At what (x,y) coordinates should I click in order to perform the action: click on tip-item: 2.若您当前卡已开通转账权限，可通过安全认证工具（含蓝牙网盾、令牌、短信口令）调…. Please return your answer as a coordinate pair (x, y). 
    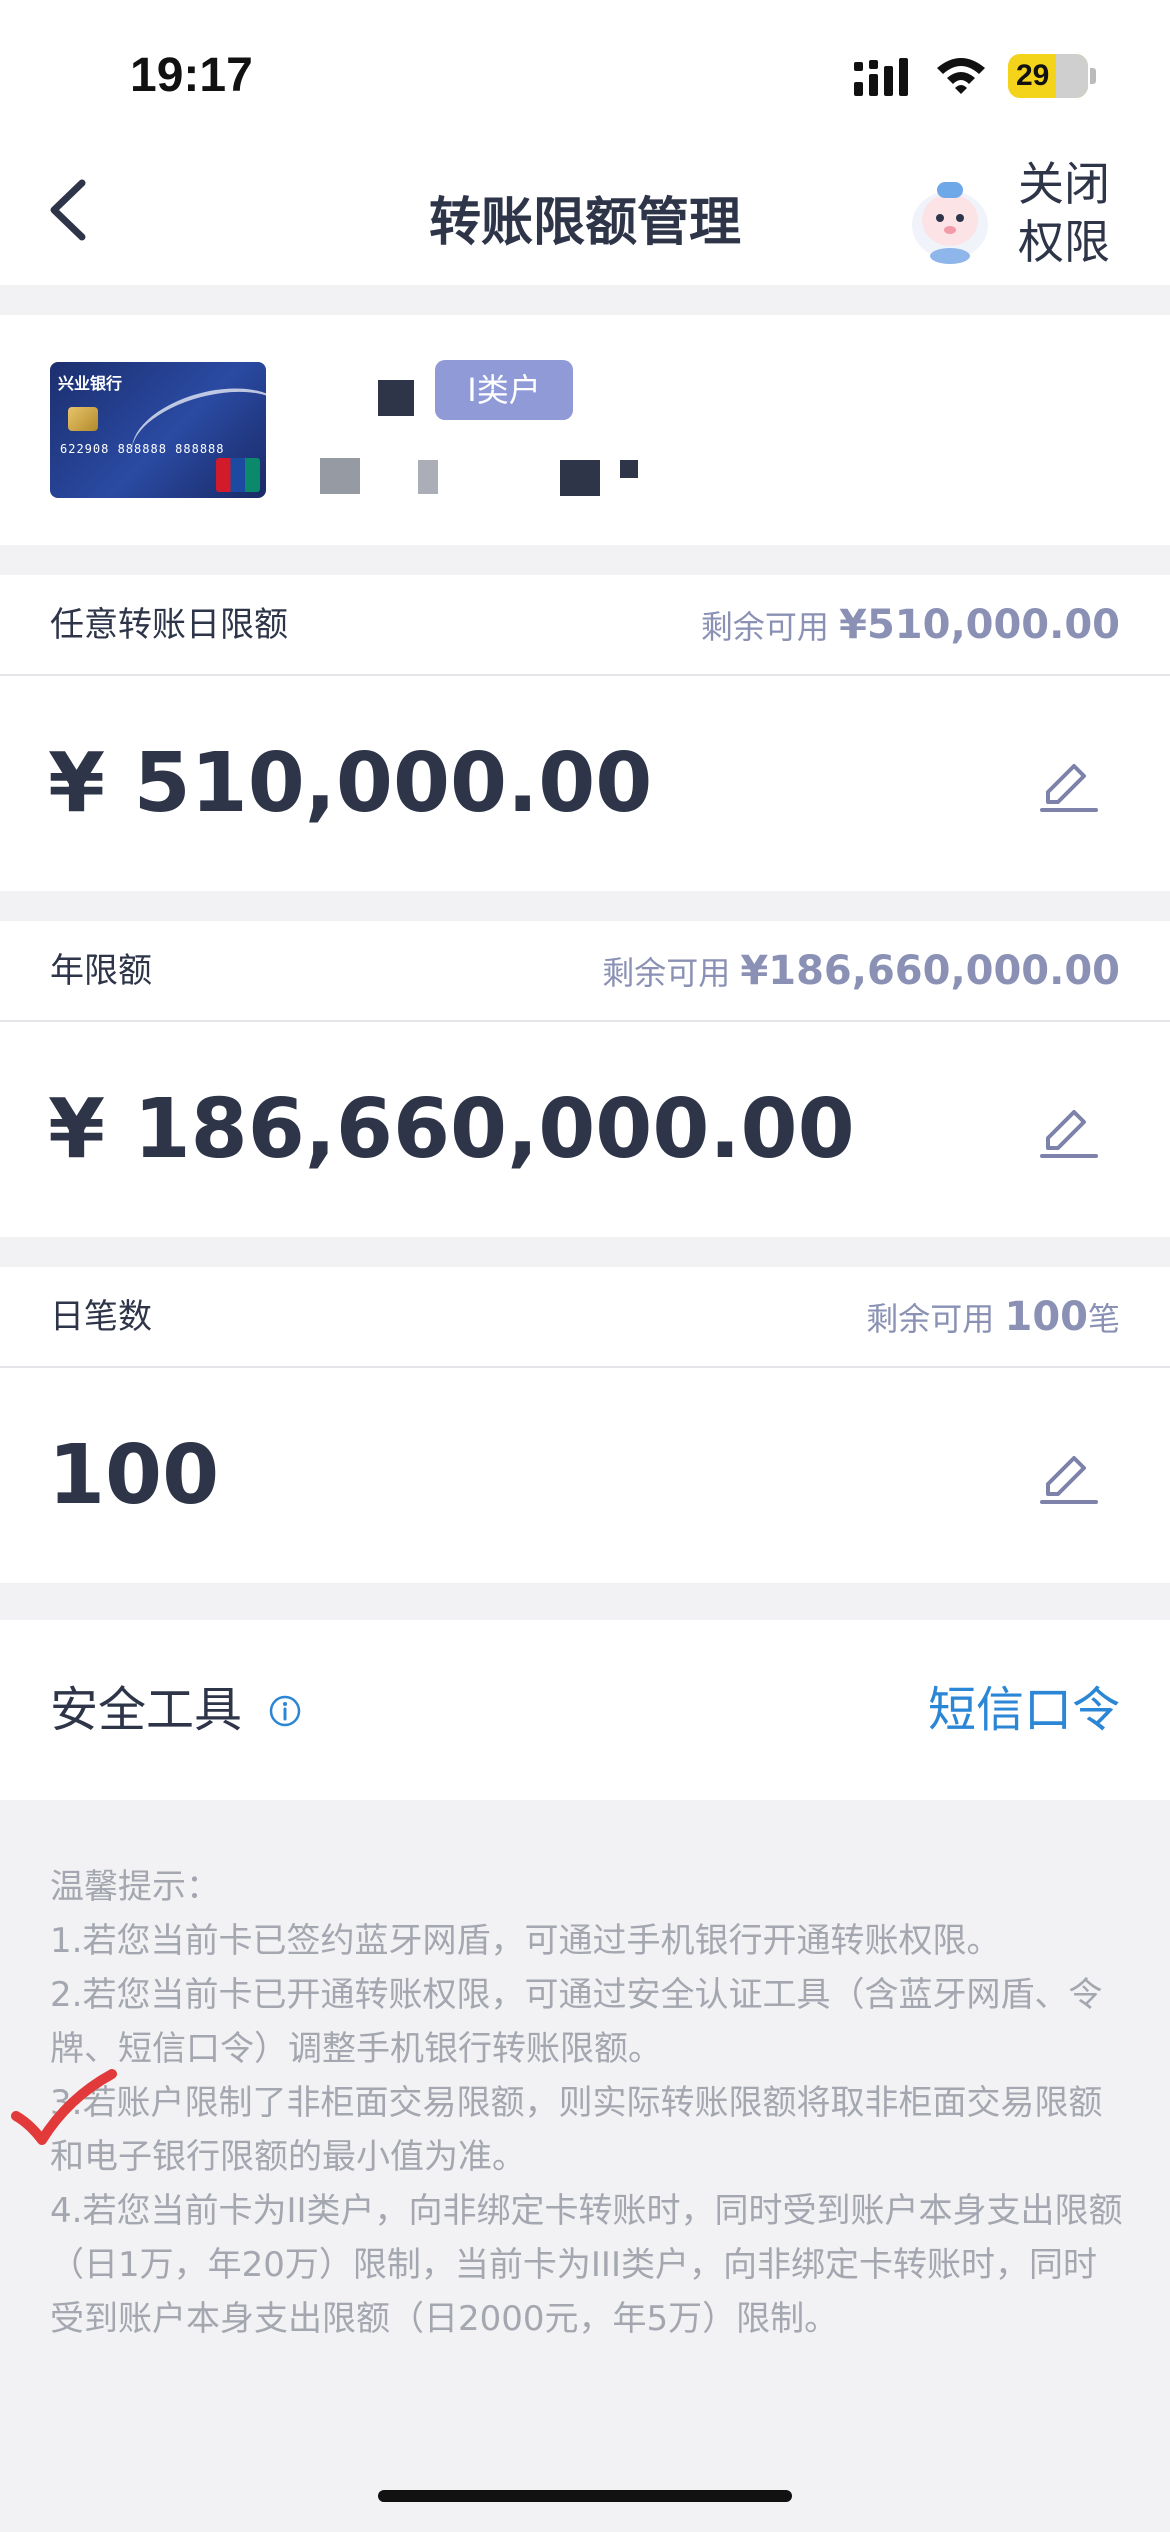
    Looking at the image, I should click on (576, 2022).